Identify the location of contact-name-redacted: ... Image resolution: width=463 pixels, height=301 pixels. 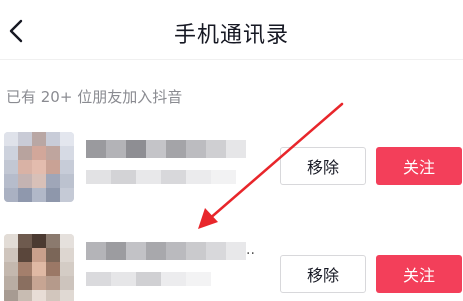
(173, 251).